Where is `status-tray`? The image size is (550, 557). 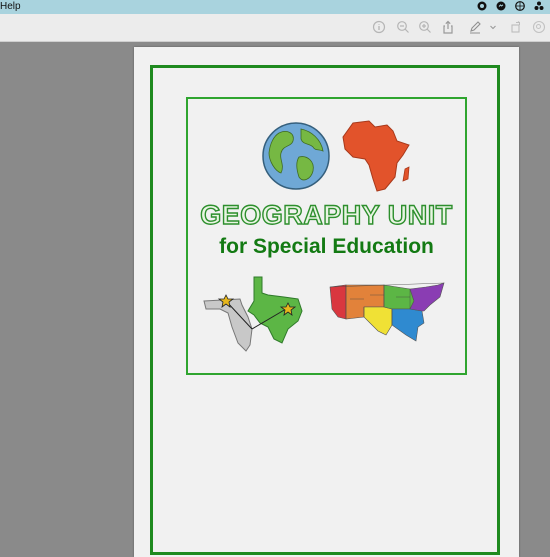 status-tray is located at coordinates (510, 6).